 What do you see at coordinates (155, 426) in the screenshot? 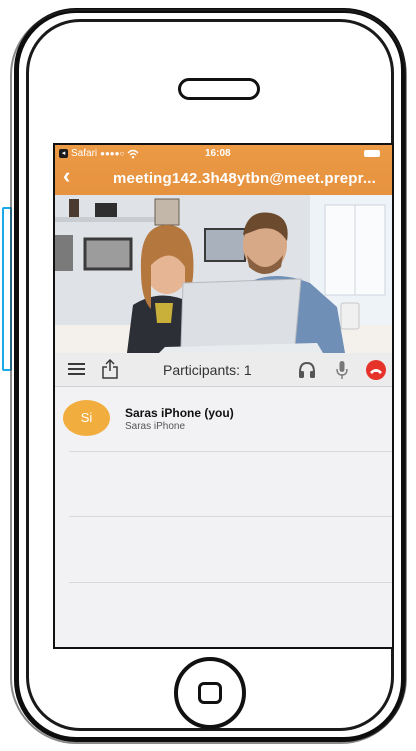
I see `participant-device: Saras iPhone` at bounding box center [155, 426].